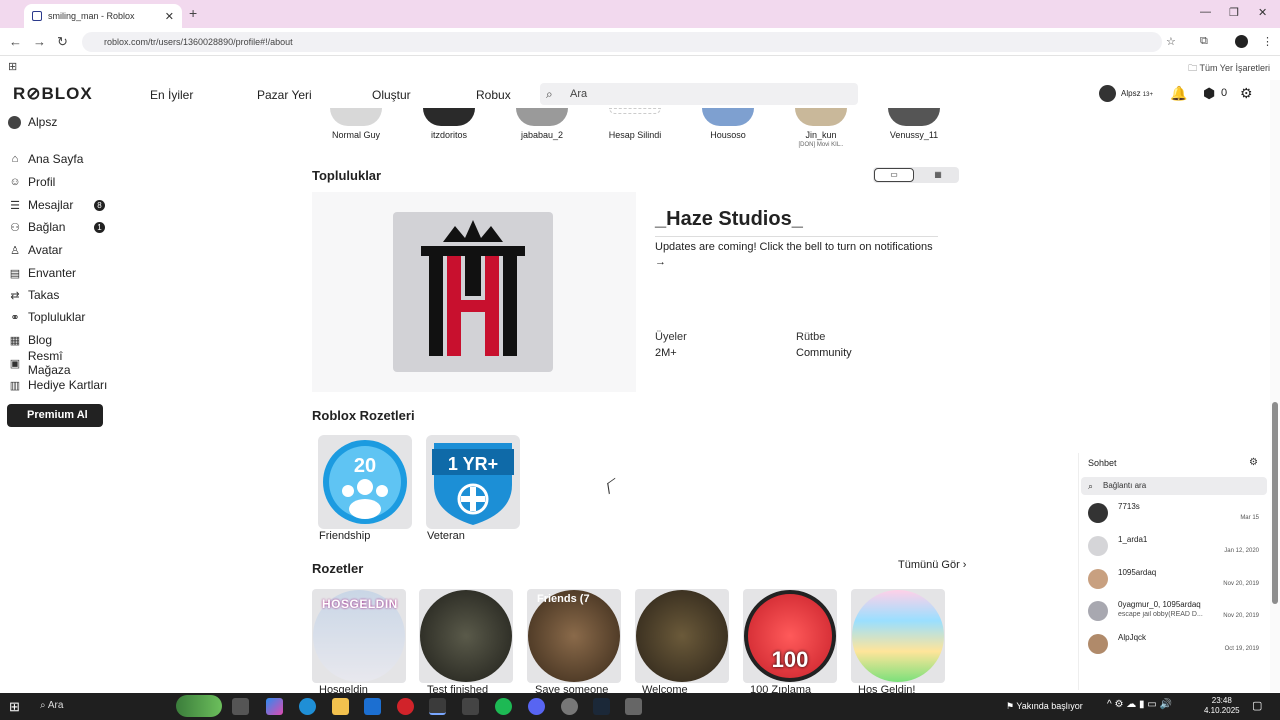 The width and height of the screenshot is (1280, 720). What do you see at coordinates (1246, 93) in the screenshot?
I see `settings-gear-icon: ⚙` at bounding box center [1246, 93].